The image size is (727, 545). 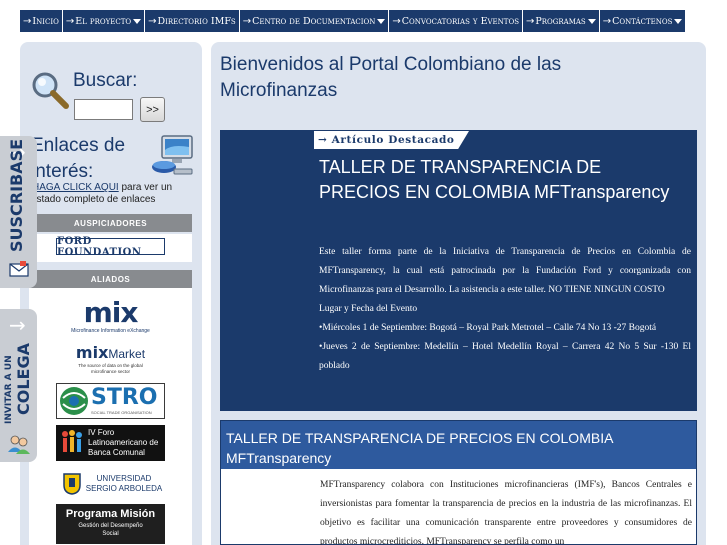 I want to click on nav-convocatorias: → Convocatorias y Eventos, so click(x=456, y=21).